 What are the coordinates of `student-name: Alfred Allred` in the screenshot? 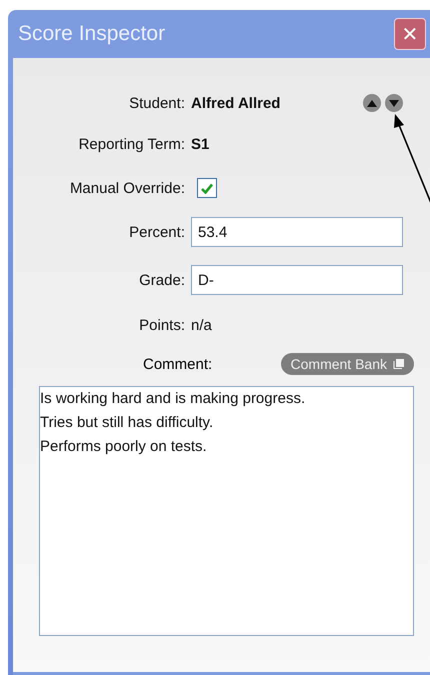 It's located at (235, 103).